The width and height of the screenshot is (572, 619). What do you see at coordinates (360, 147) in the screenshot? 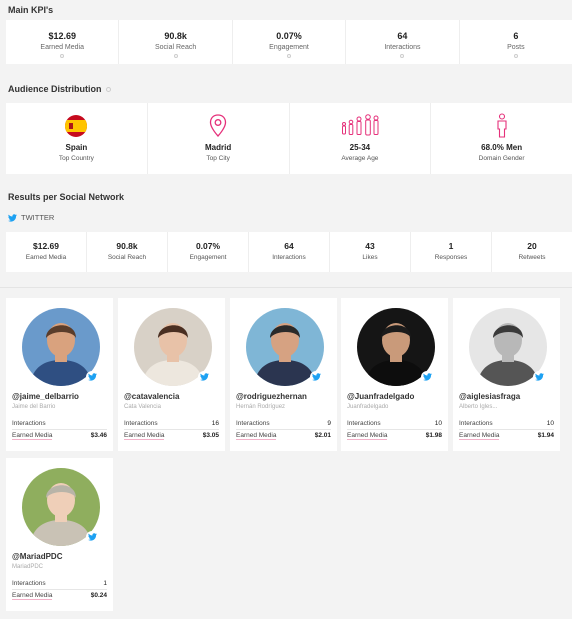
I see `audience-age-value: 25-34` at bounding box center [360, 147].